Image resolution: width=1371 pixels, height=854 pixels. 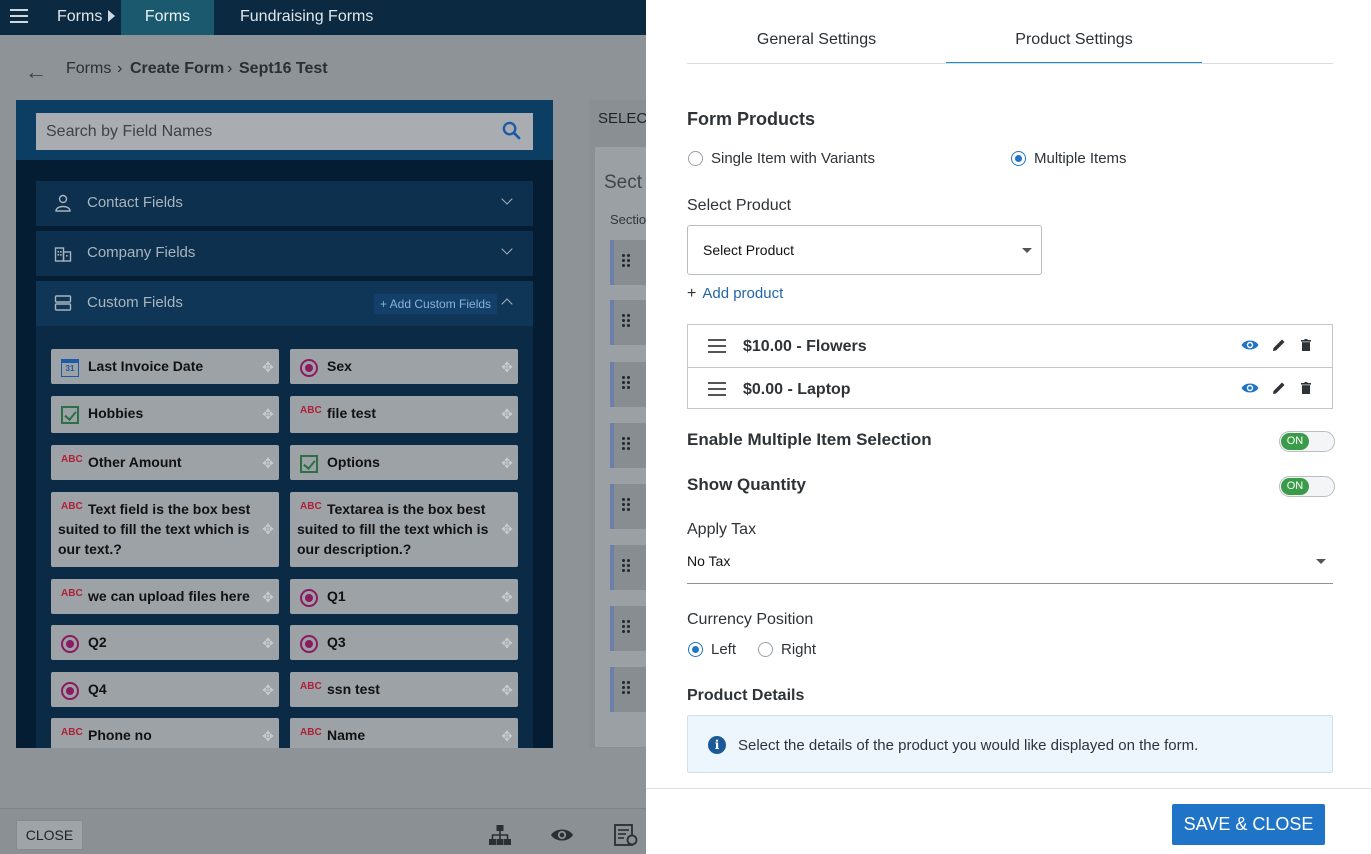 What do you see at coordinates (165, 596) in the screenshot?
I see `custom-field-item: ABC we can upload files here ✥` at bounding box center [165, 596].